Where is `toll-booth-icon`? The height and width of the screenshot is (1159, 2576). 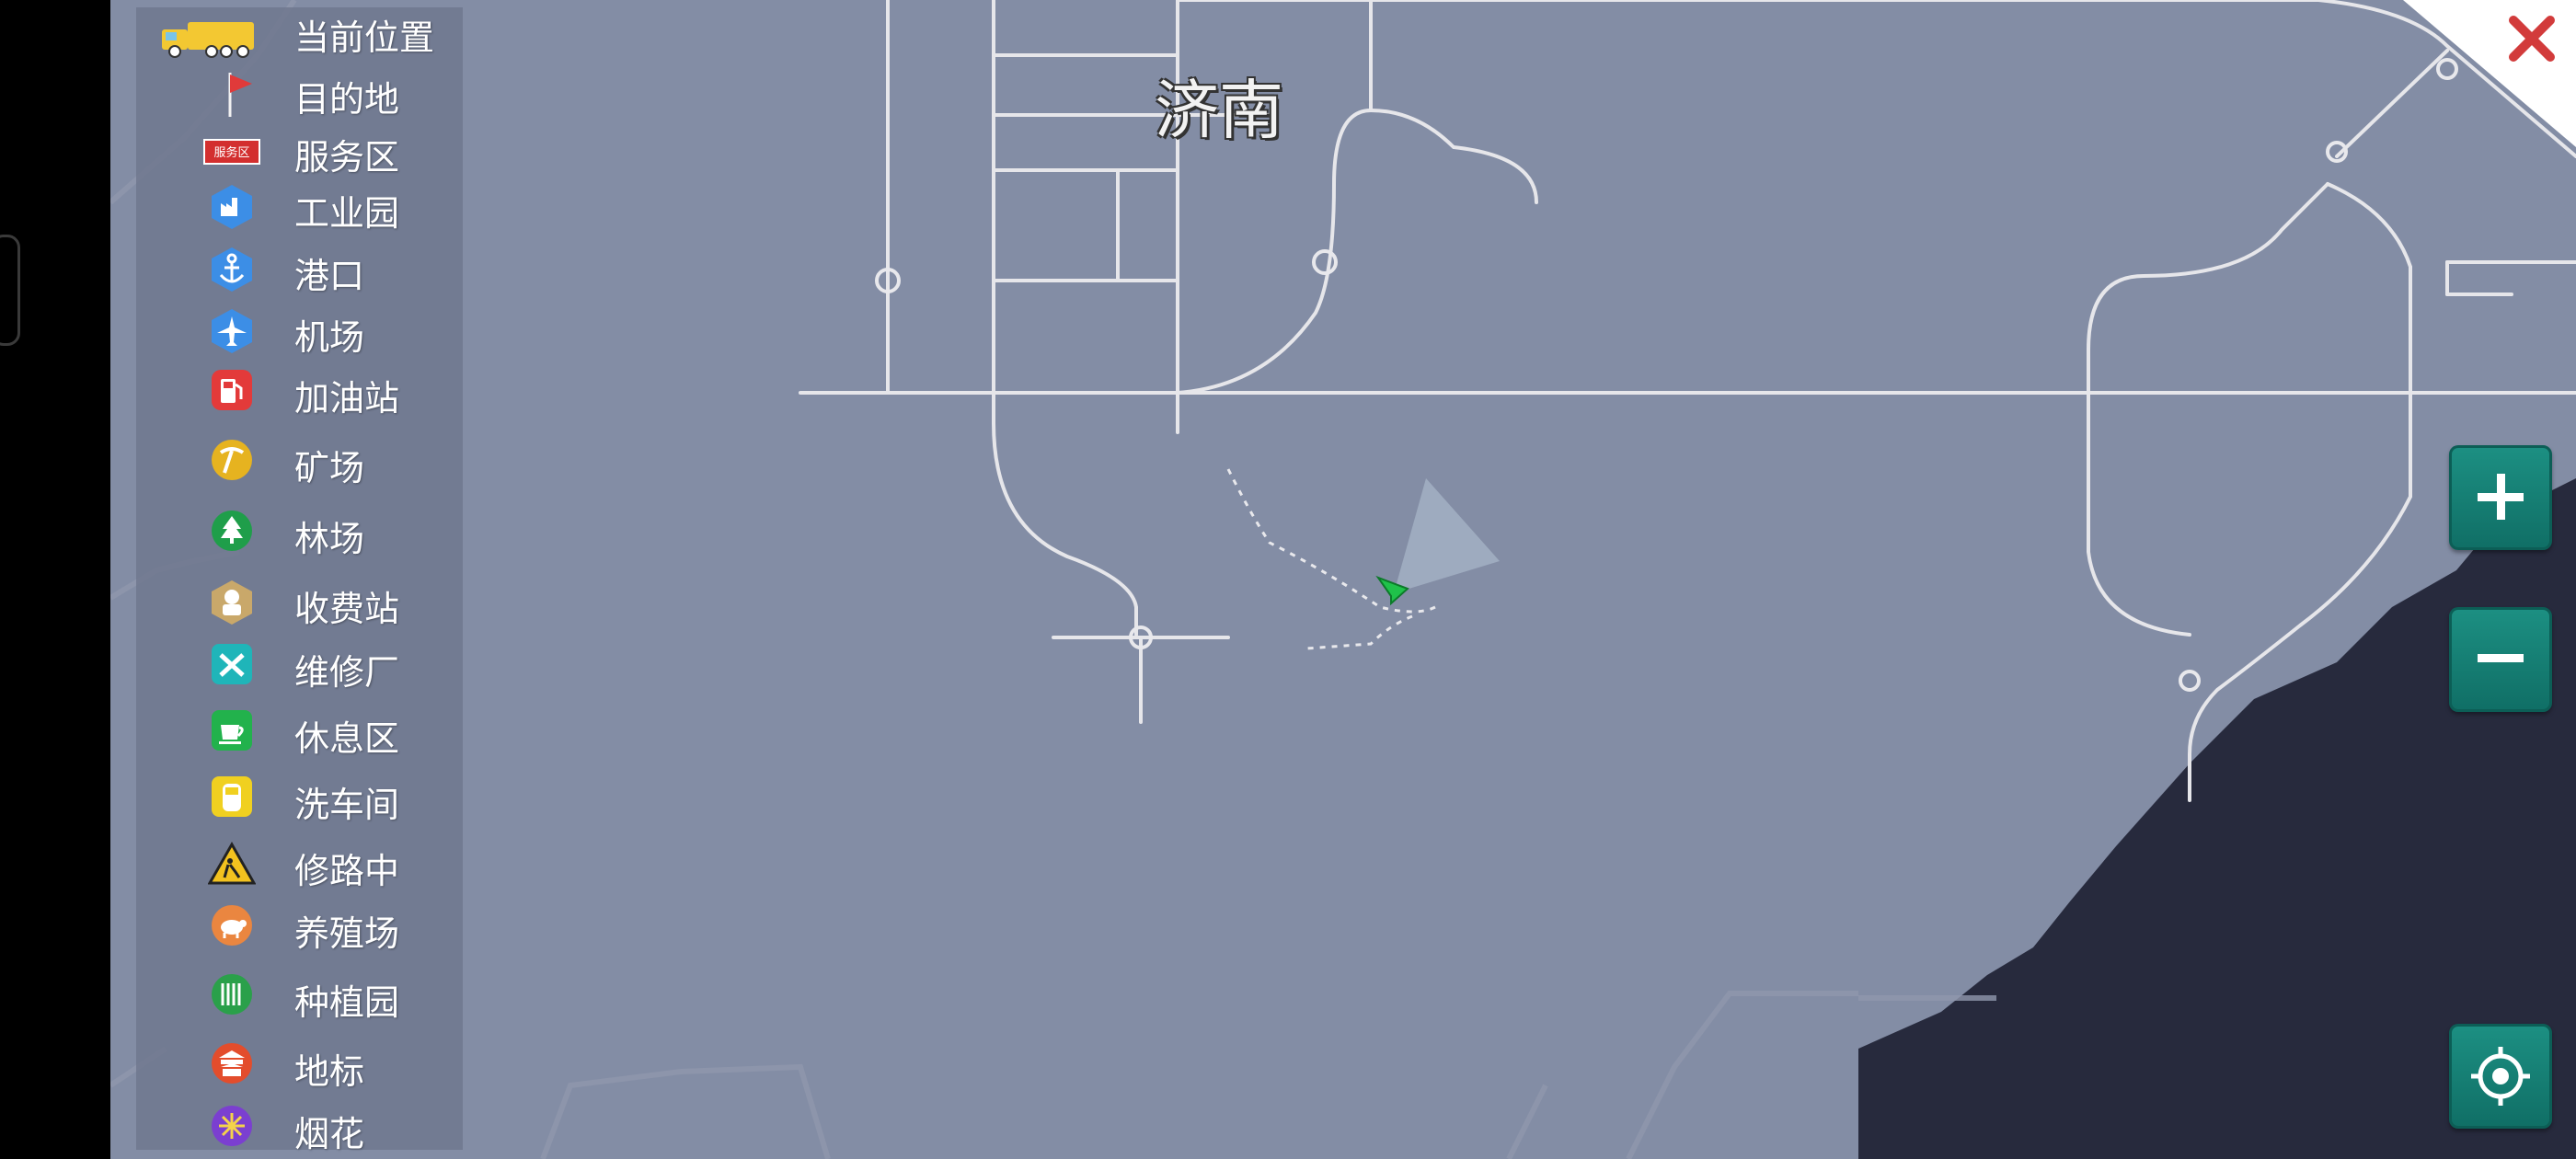
toll-booth-icon is located at coordinates (232, 602).